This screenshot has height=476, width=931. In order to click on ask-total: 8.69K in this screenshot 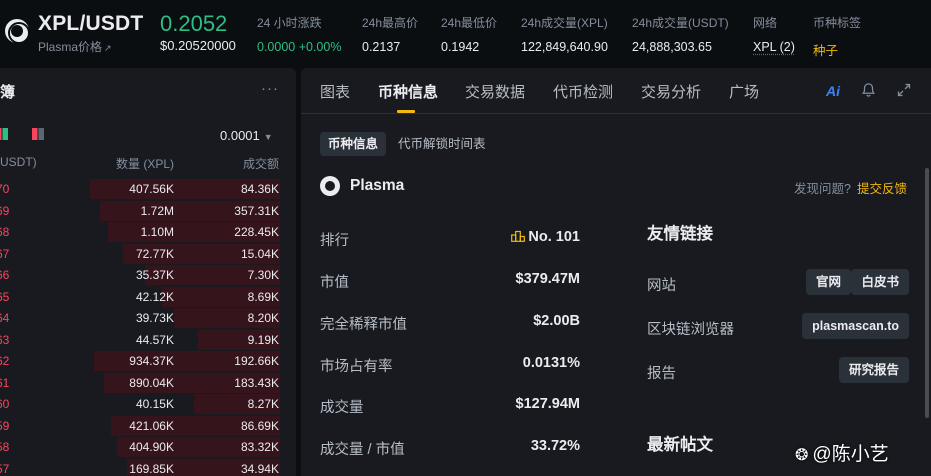, I will do `click(263, 296)`.